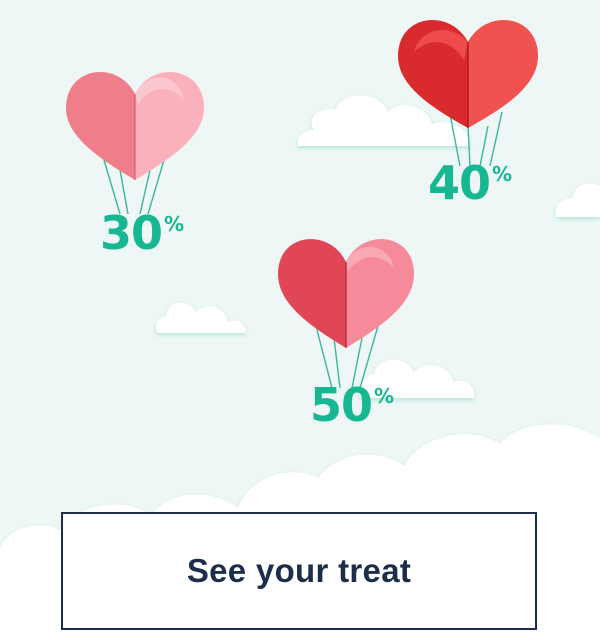  Describe the element at coordinates (459, 183) in the screenshot. I see `discount-value: 40` at that location.